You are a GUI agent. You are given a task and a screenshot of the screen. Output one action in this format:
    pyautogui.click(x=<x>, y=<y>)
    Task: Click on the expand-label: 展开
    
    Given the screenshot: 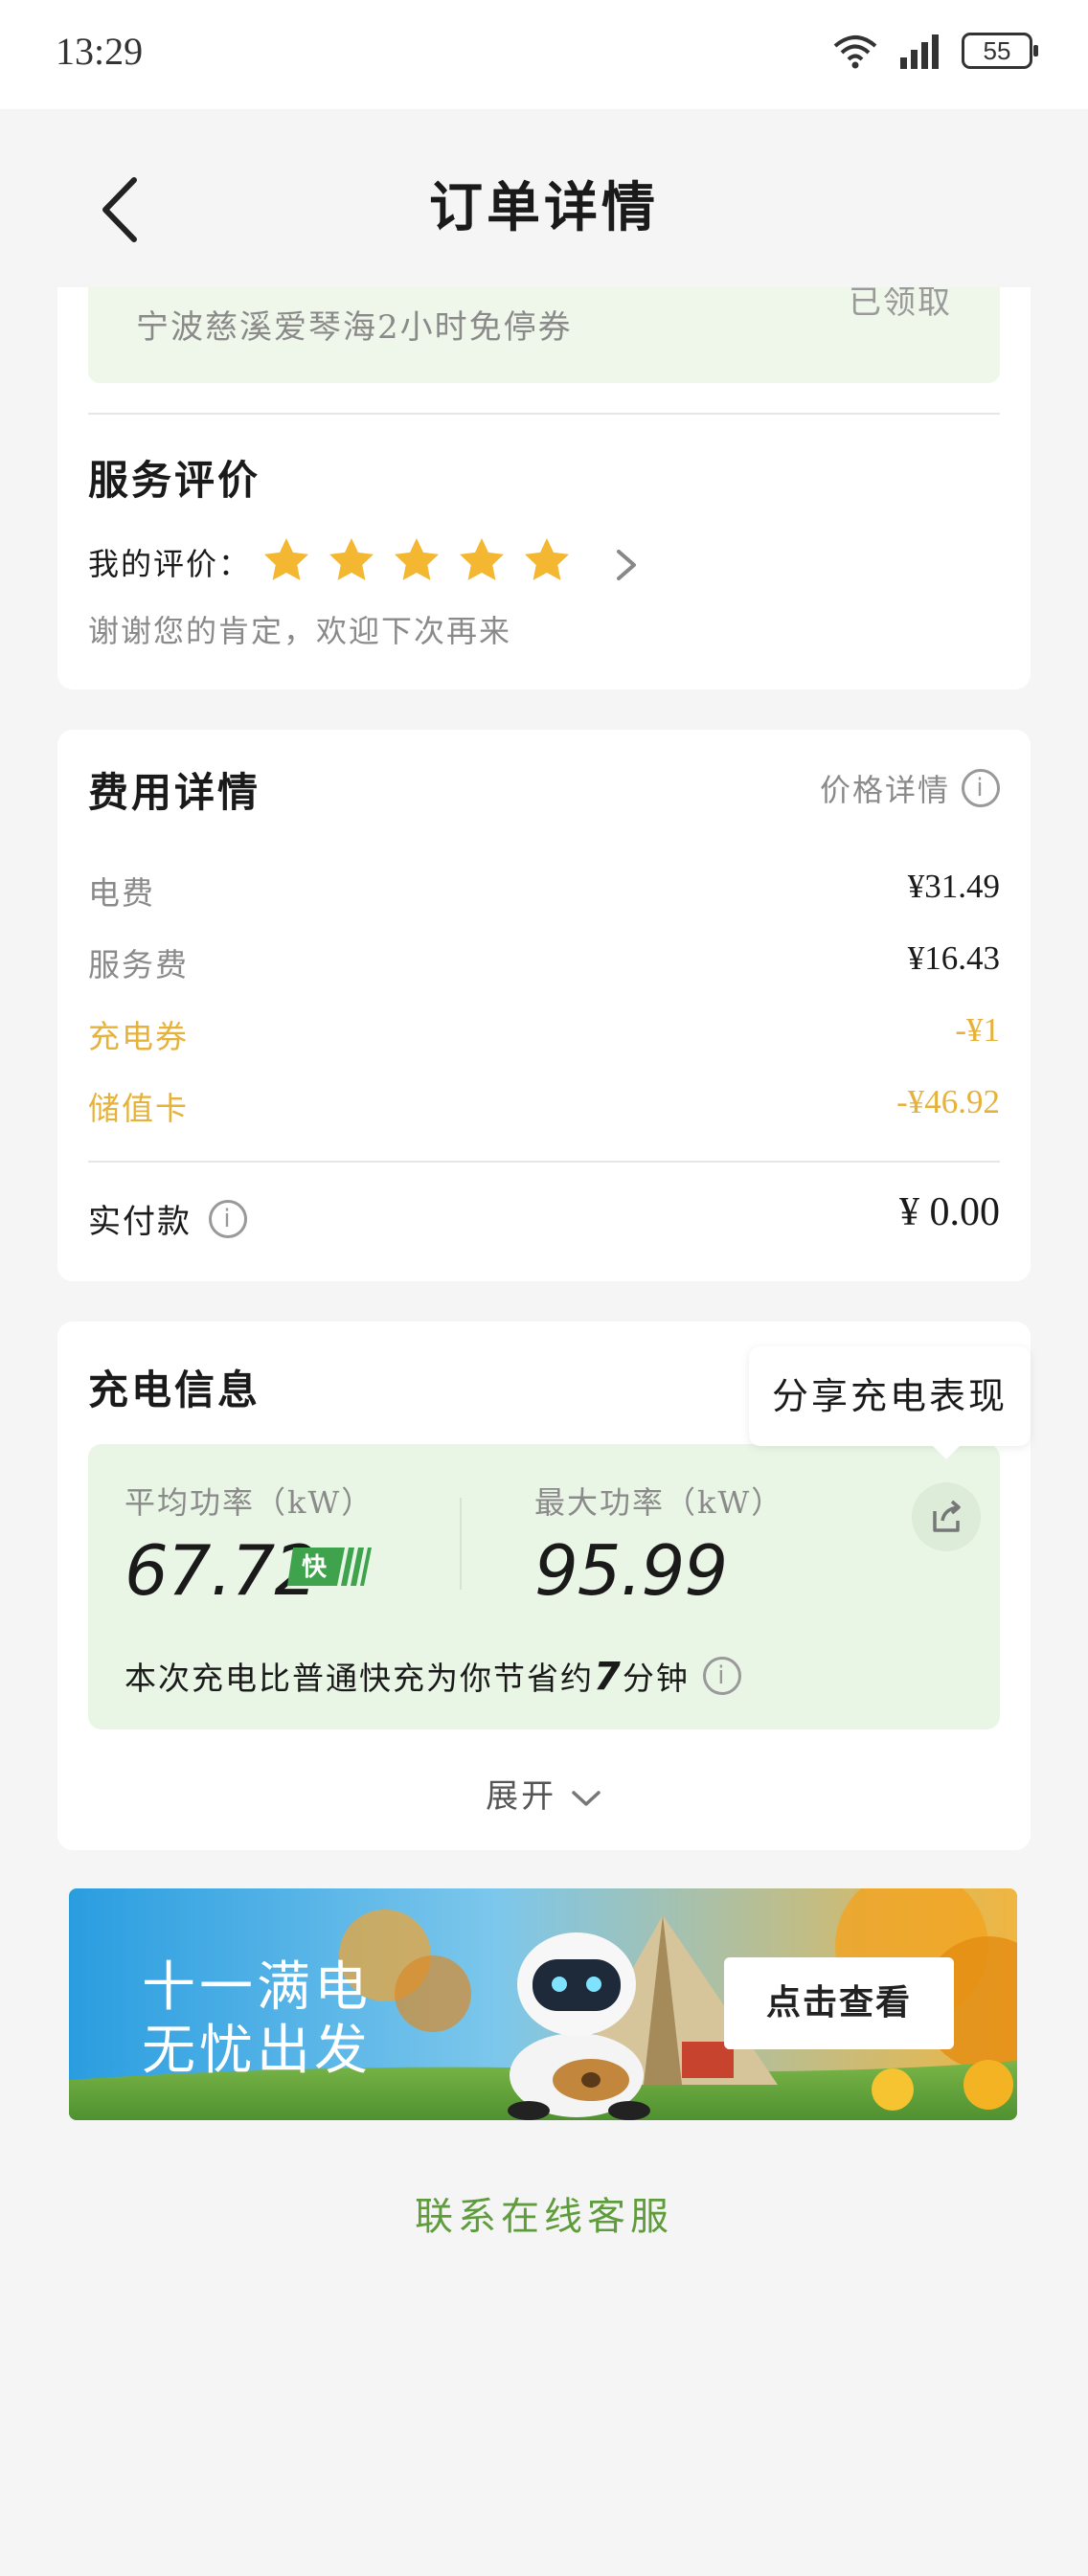 What is the action you would take?
    pyautogui.click(x=521, y=1796)
    